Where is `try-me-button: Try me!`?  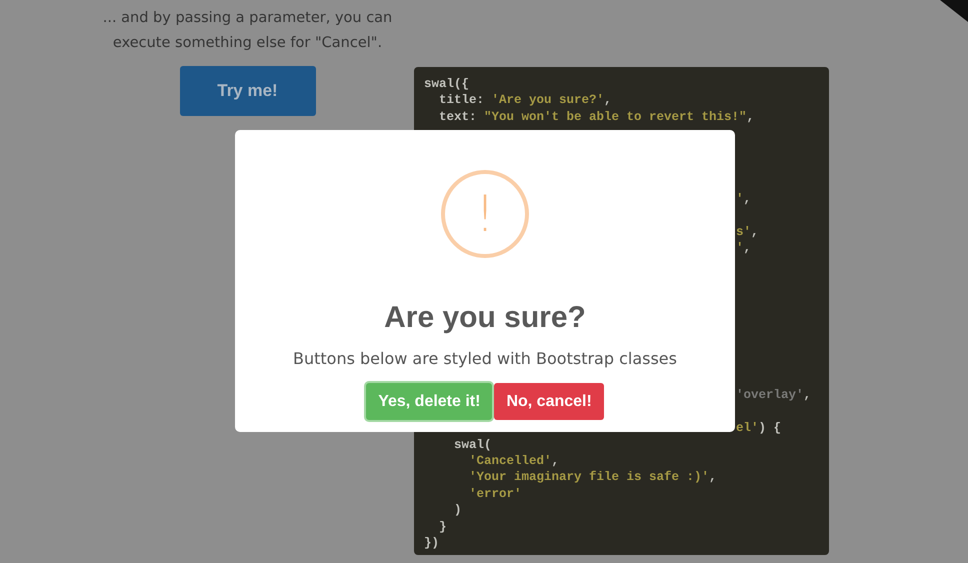 try-me-button: Try me! is located at coordinates (248, 91).